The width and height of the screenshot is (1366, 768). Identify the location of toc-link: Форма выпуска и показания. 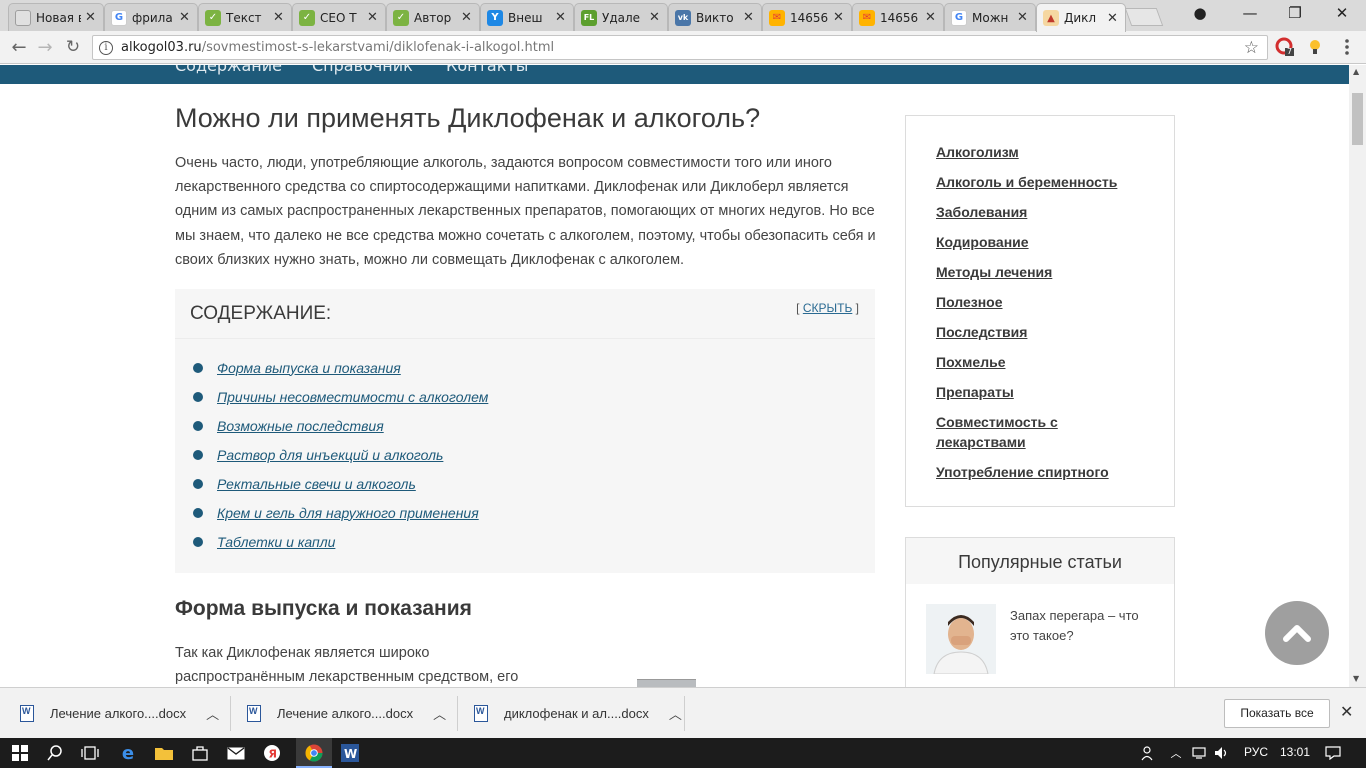
(309, 368).